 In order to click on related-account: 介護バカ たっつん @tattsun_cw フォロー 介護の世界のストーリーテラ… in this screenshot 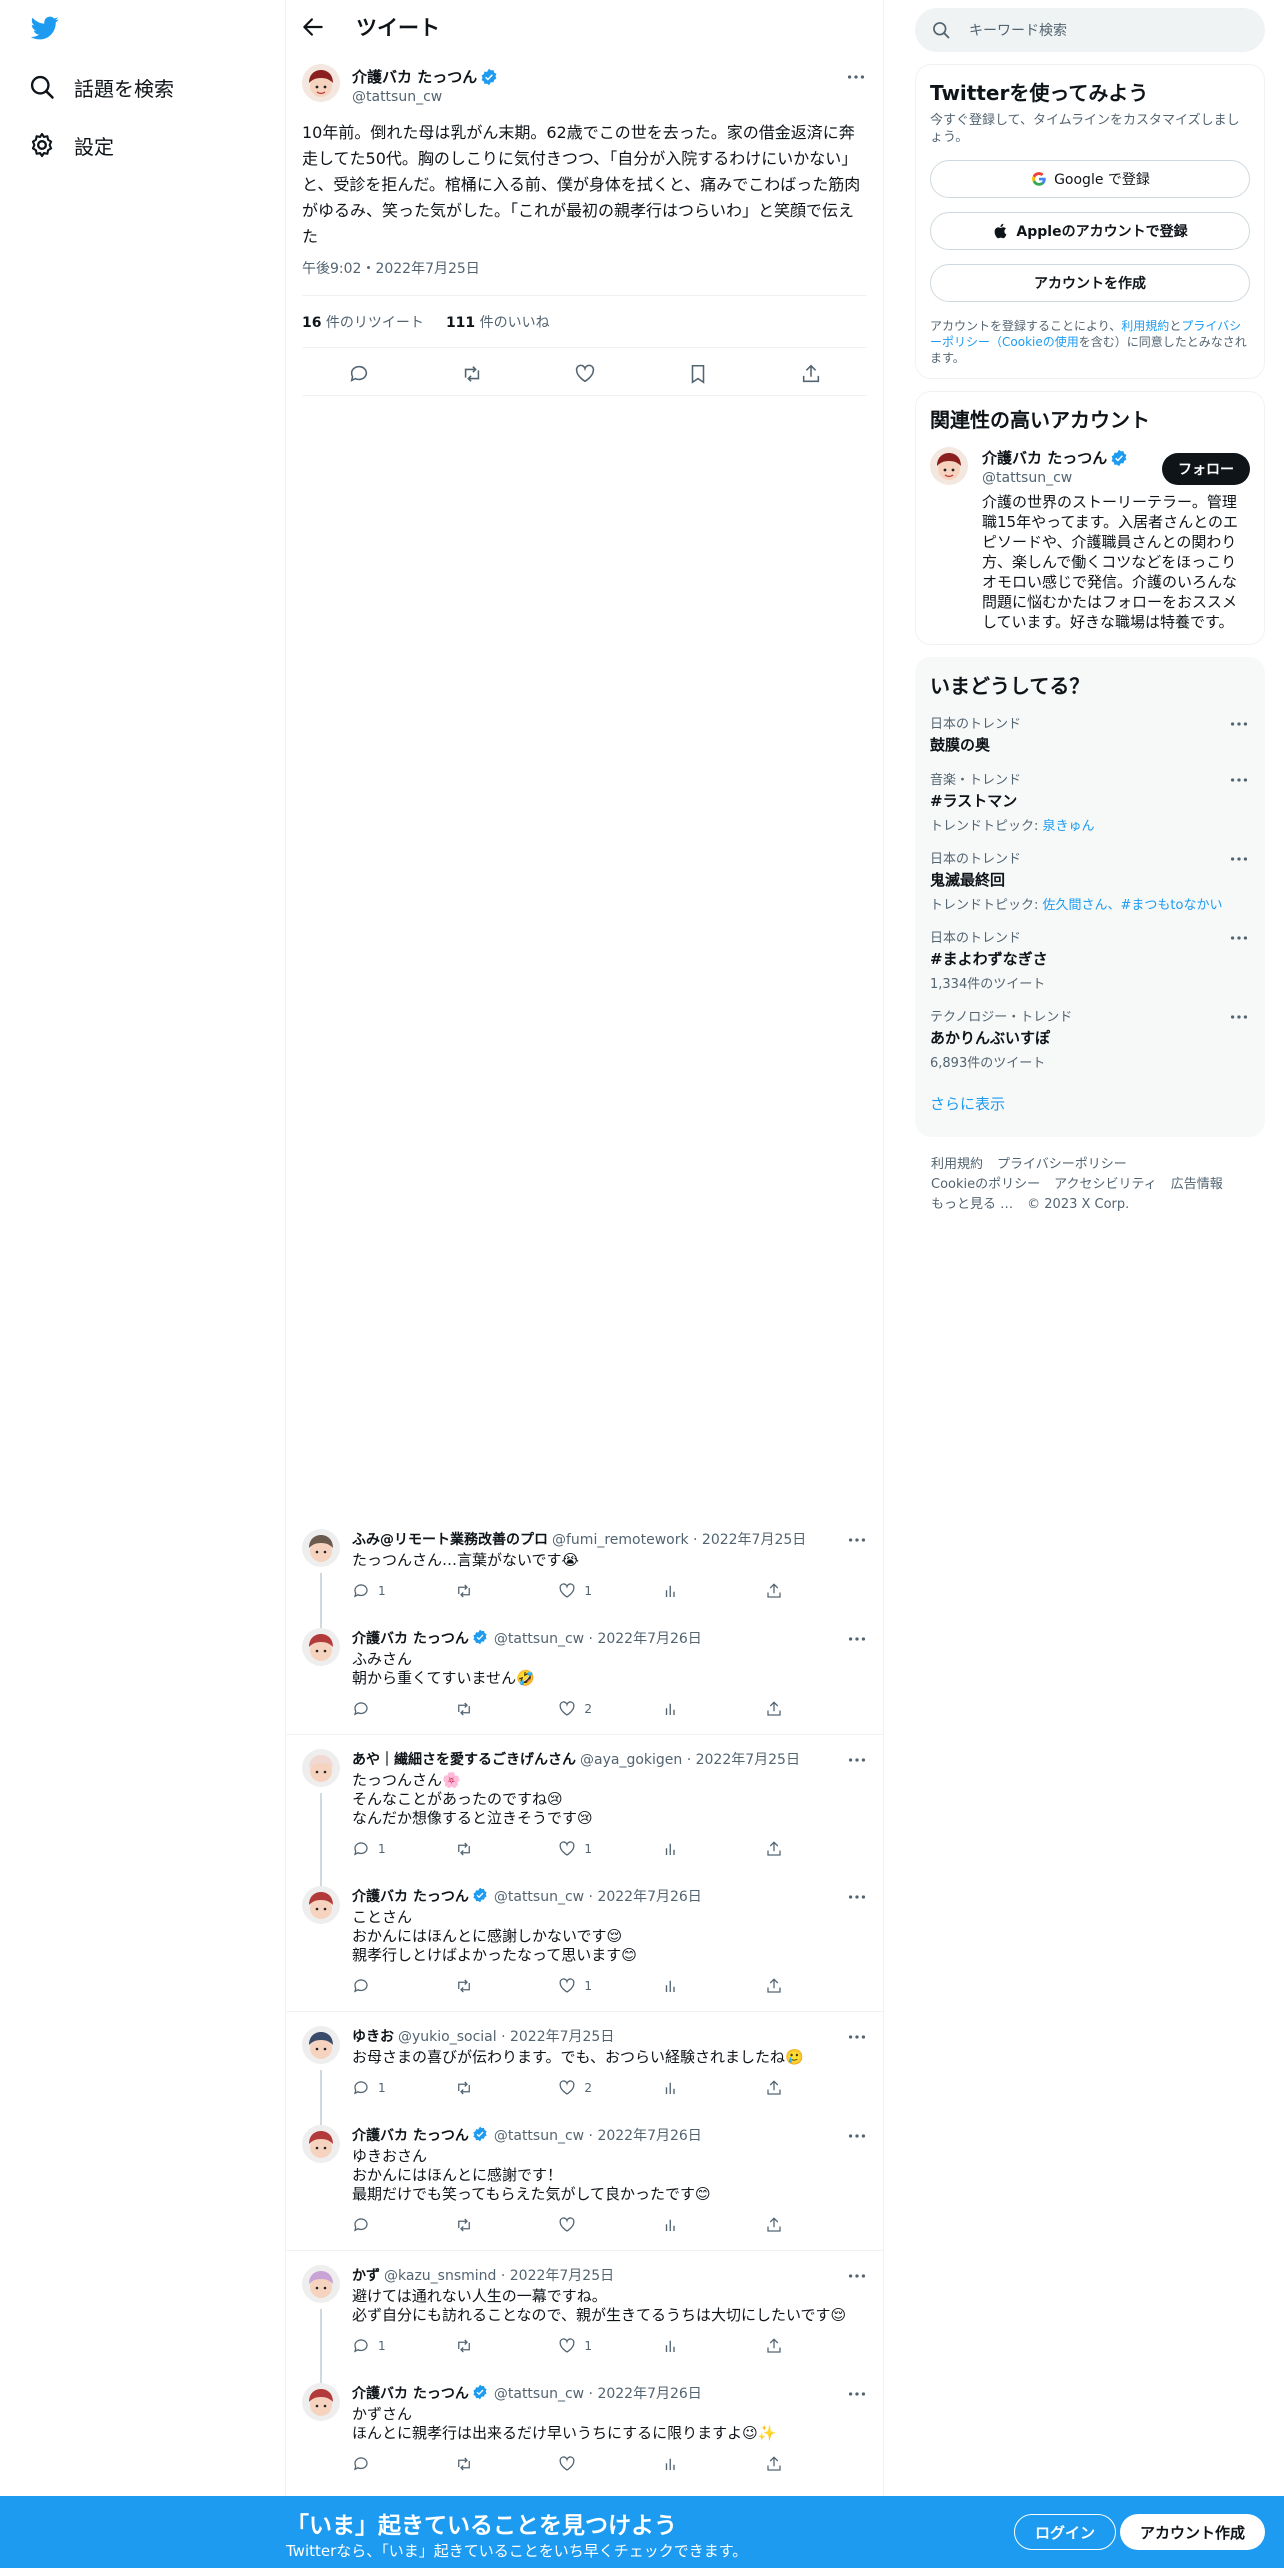, I will do `click(1090, 539)`.